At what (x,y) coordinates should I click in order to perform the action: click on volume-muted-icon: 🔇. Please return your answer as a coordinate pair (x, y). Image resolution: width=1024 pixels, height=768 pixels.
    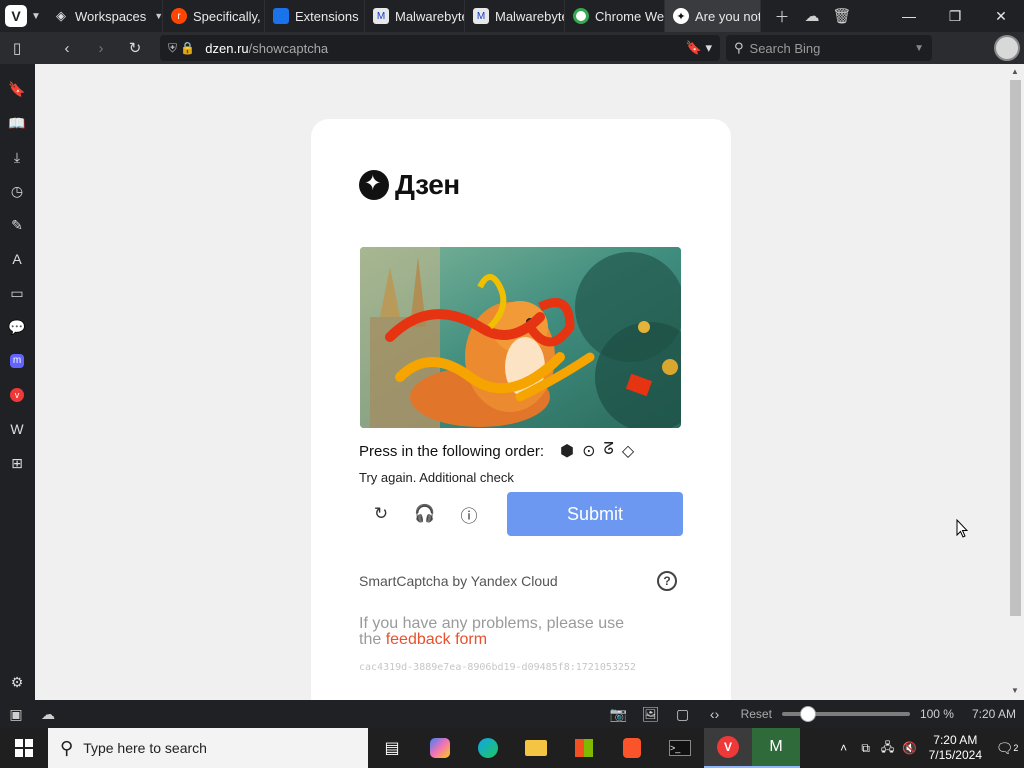
    Looking at the image, I should click on (910, 748).